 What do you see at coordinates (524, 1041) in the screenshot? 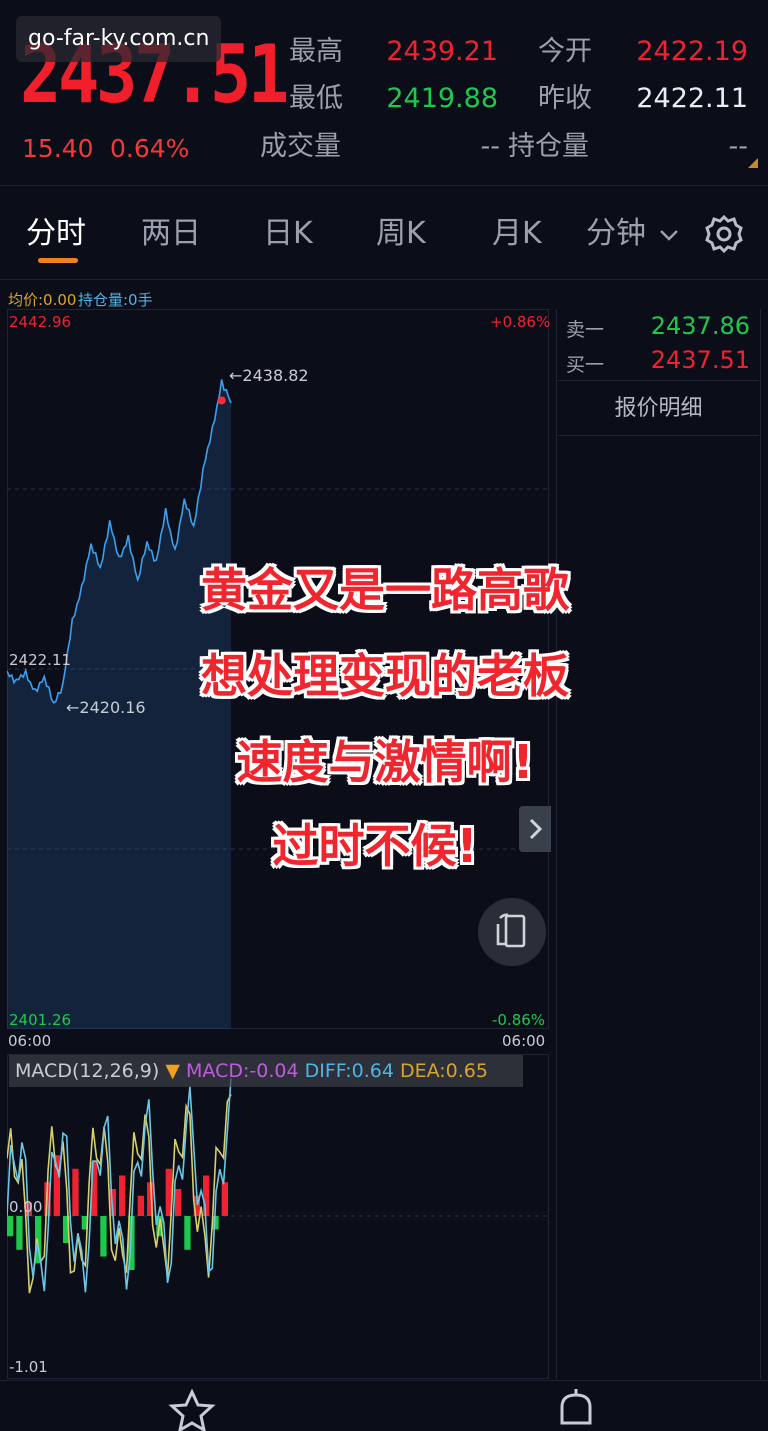
I see `time-end: 06:00` at bounding box center [524, 1041].